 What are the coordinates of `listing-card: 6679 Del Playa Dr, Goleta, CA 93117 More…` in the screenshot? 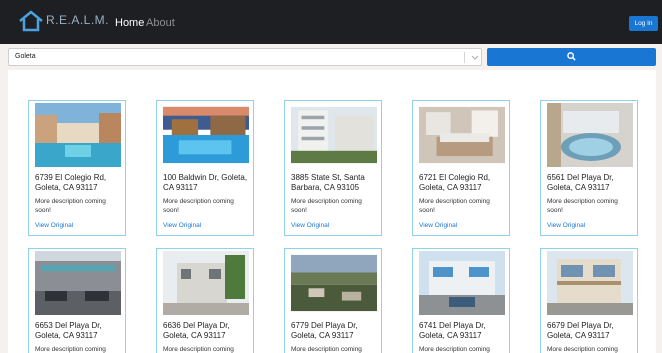 It's located at (589, 300).